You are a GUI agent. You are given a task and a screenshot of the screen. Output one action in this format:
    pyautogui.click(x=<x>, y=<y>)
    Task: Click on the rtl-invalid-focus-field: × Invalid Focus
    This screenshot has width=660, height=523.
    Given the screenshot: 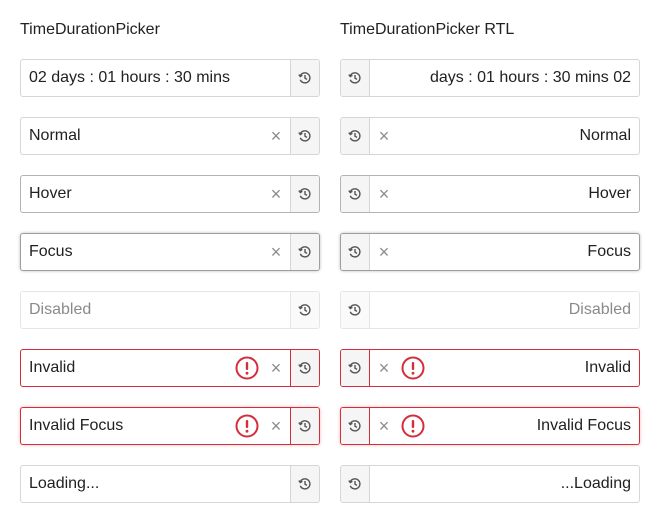 What is the action you would take?
    pyautogui.click(x=490, y=426)
    